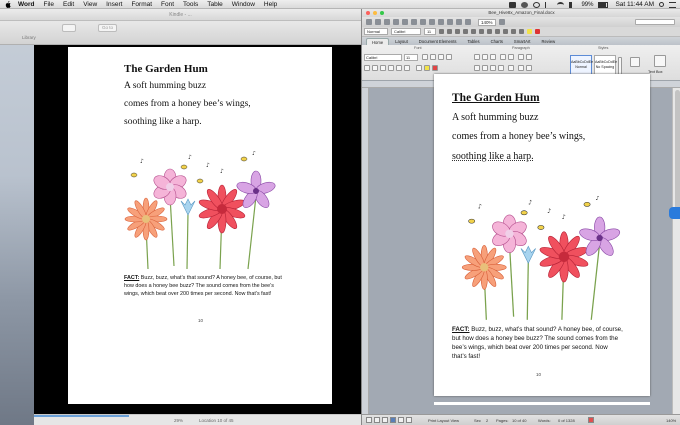 Image resolution: width=680 pixels, height=425 pixels. What do you see at coordinates (369, 420) in the screenshot?
I see `draft-view-icon` at bounding box center [369, 420].